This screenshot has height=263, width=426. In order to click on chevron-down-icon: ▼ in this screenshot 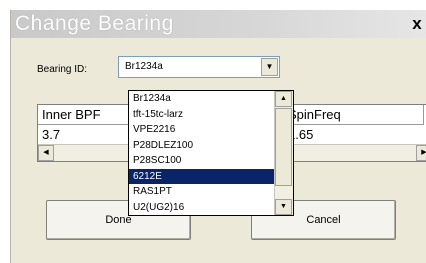, I will do `click(269, 66)`.